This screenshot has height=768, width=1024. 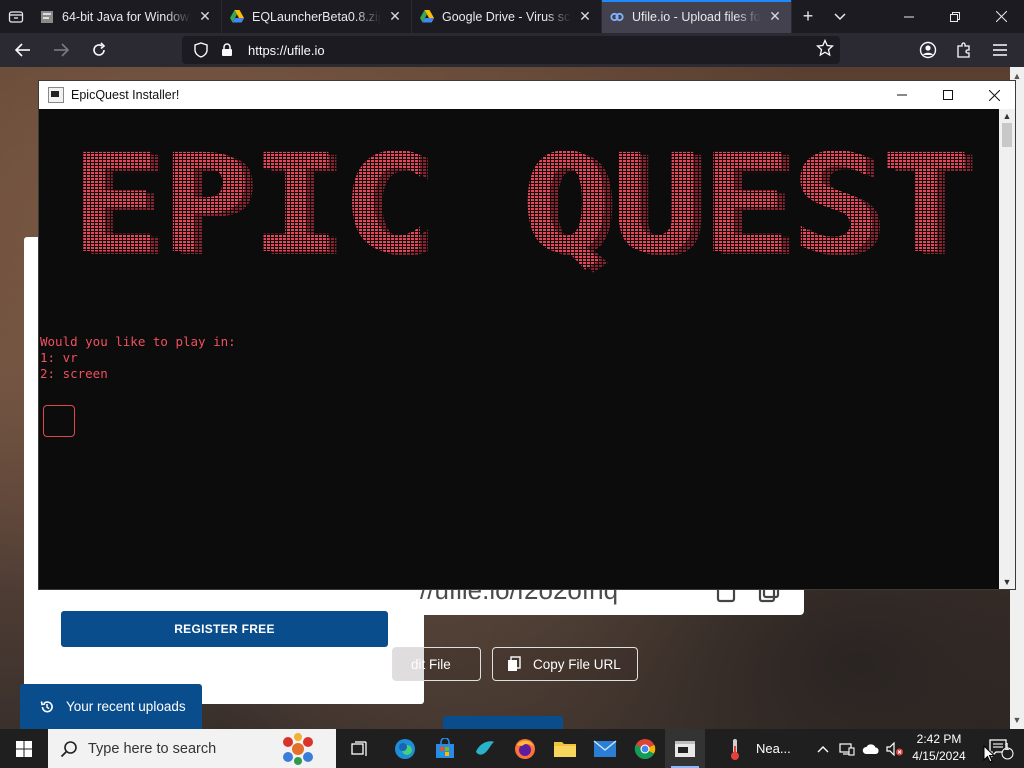 I want to click on console-window-icon, so click(x=685, y=748).